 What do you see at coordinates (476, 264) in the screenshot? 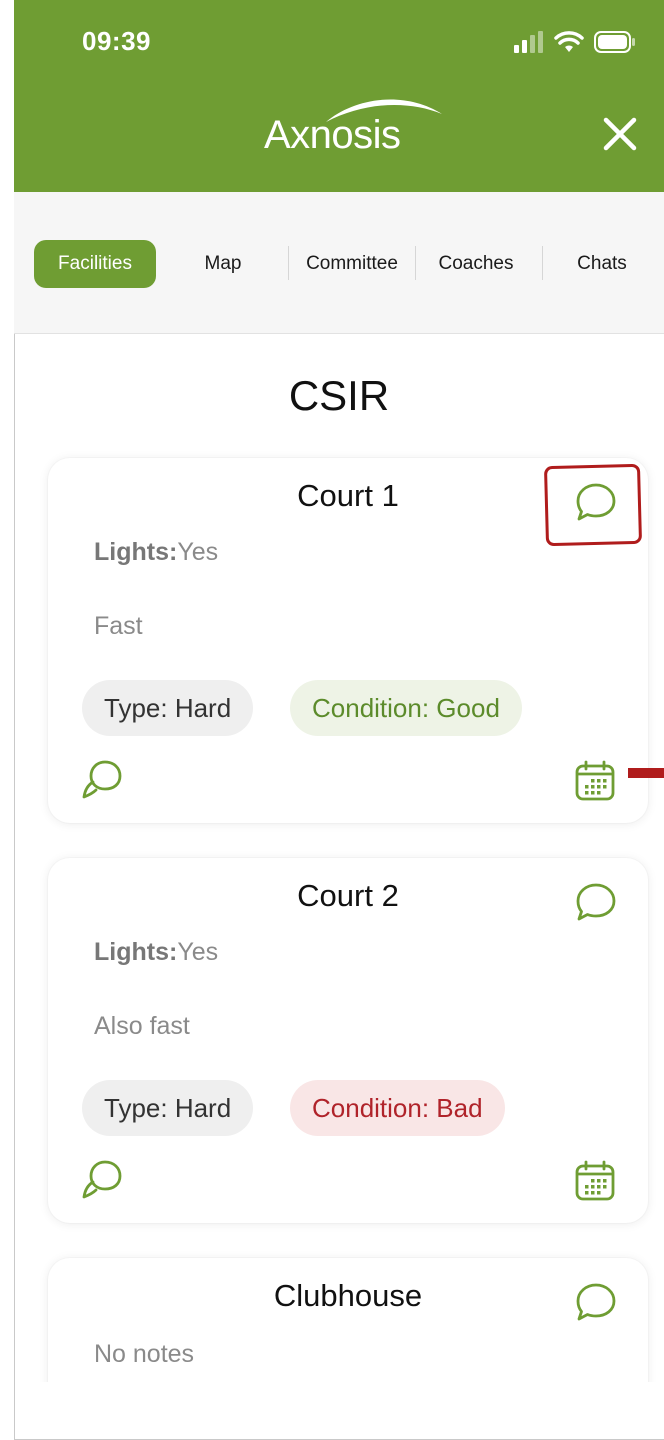
I see `tab-coaches: Coaches` at bounding box center [476, 264].